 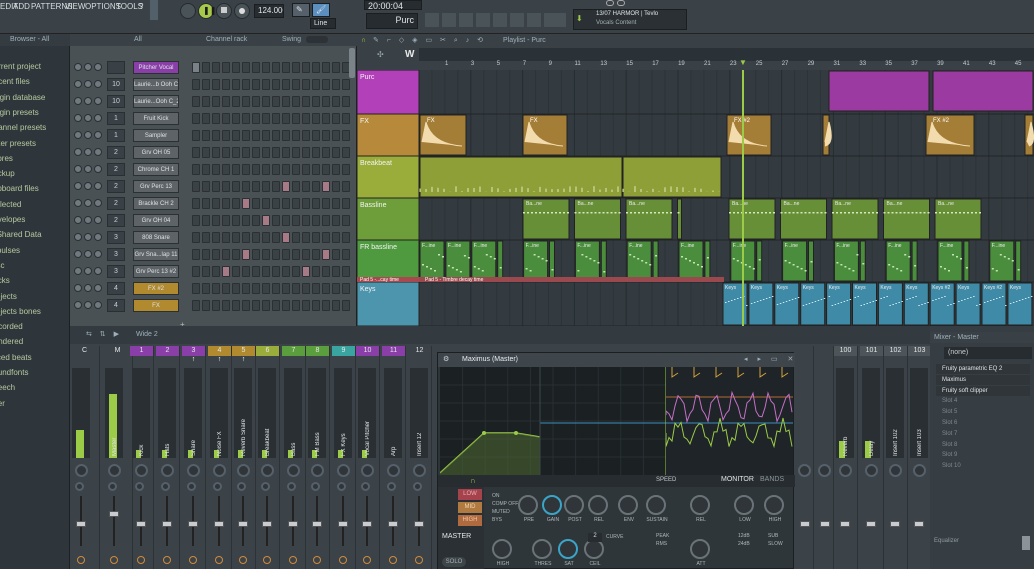 What do you see at coordinates (528, 505) in the screenshot?
I see `maximus-knob` at bounding box center [528, 505].